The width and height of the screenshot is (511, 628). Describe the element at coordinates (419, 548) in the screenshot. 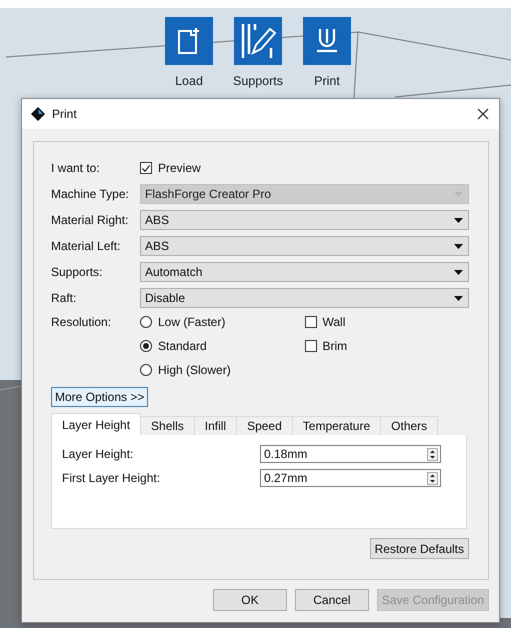

I see `restore-defaults-button: Restore Defaults` at that location.